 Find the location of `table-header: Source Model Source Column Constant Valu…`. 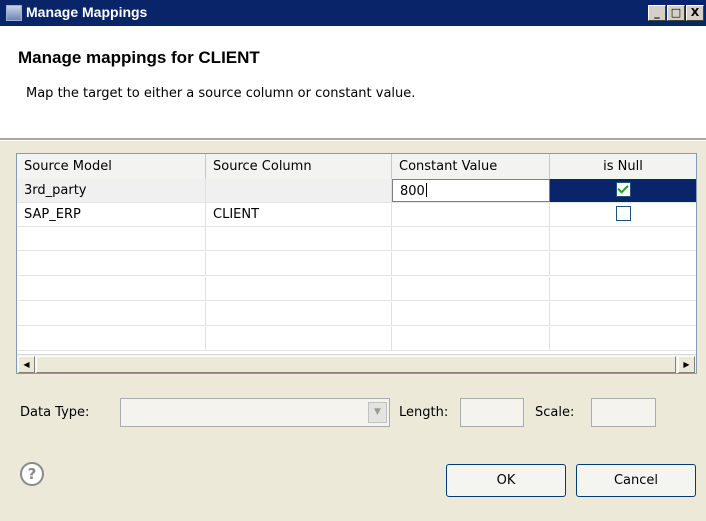

table-header: Source Model Source Column Constant Valu… is located at coordinates (356, 167).